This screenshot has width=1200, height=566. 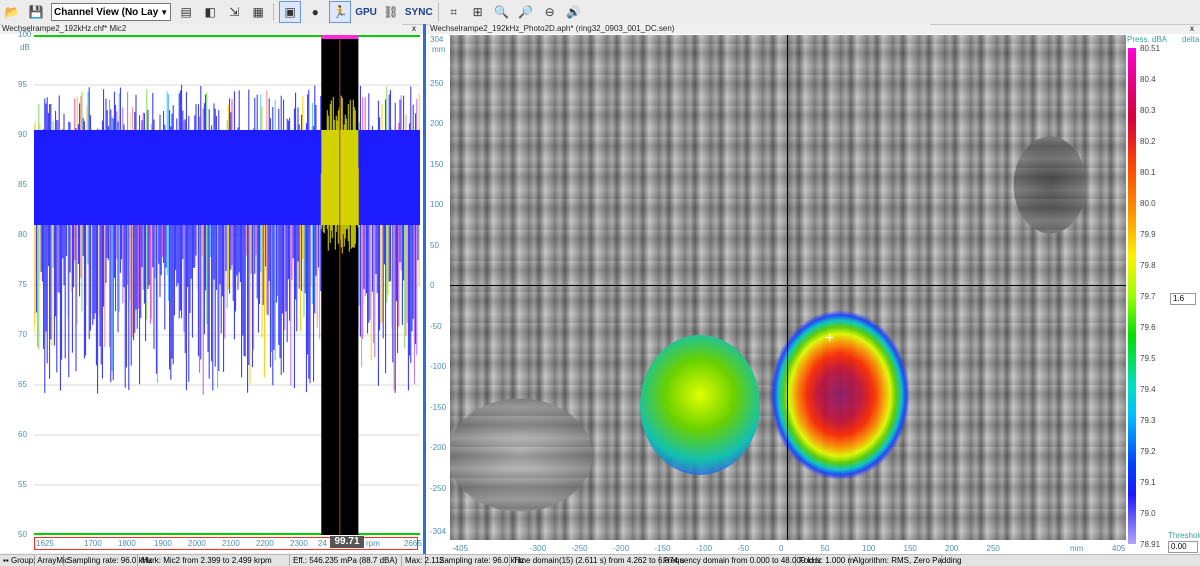 What do you see at coordinates (391, 12) in the screenshot?
I see `network-icon: ⛓` at bounding box center [391, 12].